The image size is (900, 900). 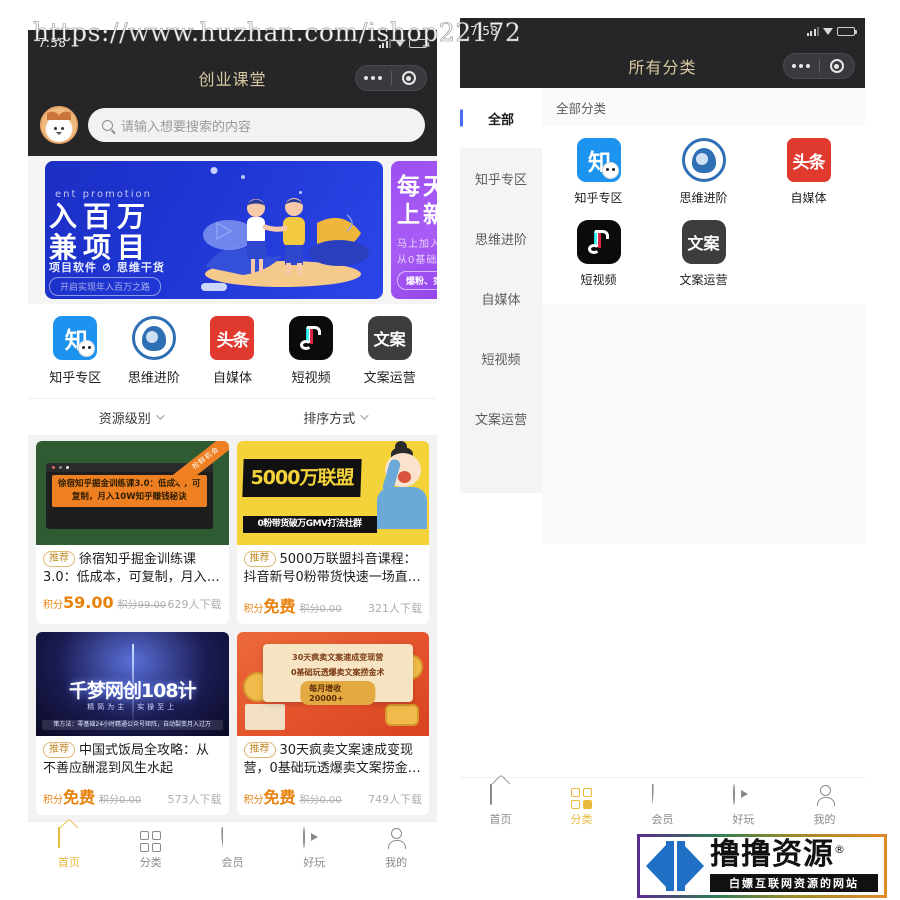 What do you see at coordinates (232, 43) in the screenshot?
I see `status-bar-left: 7:58` at bounding box center [232, 43].